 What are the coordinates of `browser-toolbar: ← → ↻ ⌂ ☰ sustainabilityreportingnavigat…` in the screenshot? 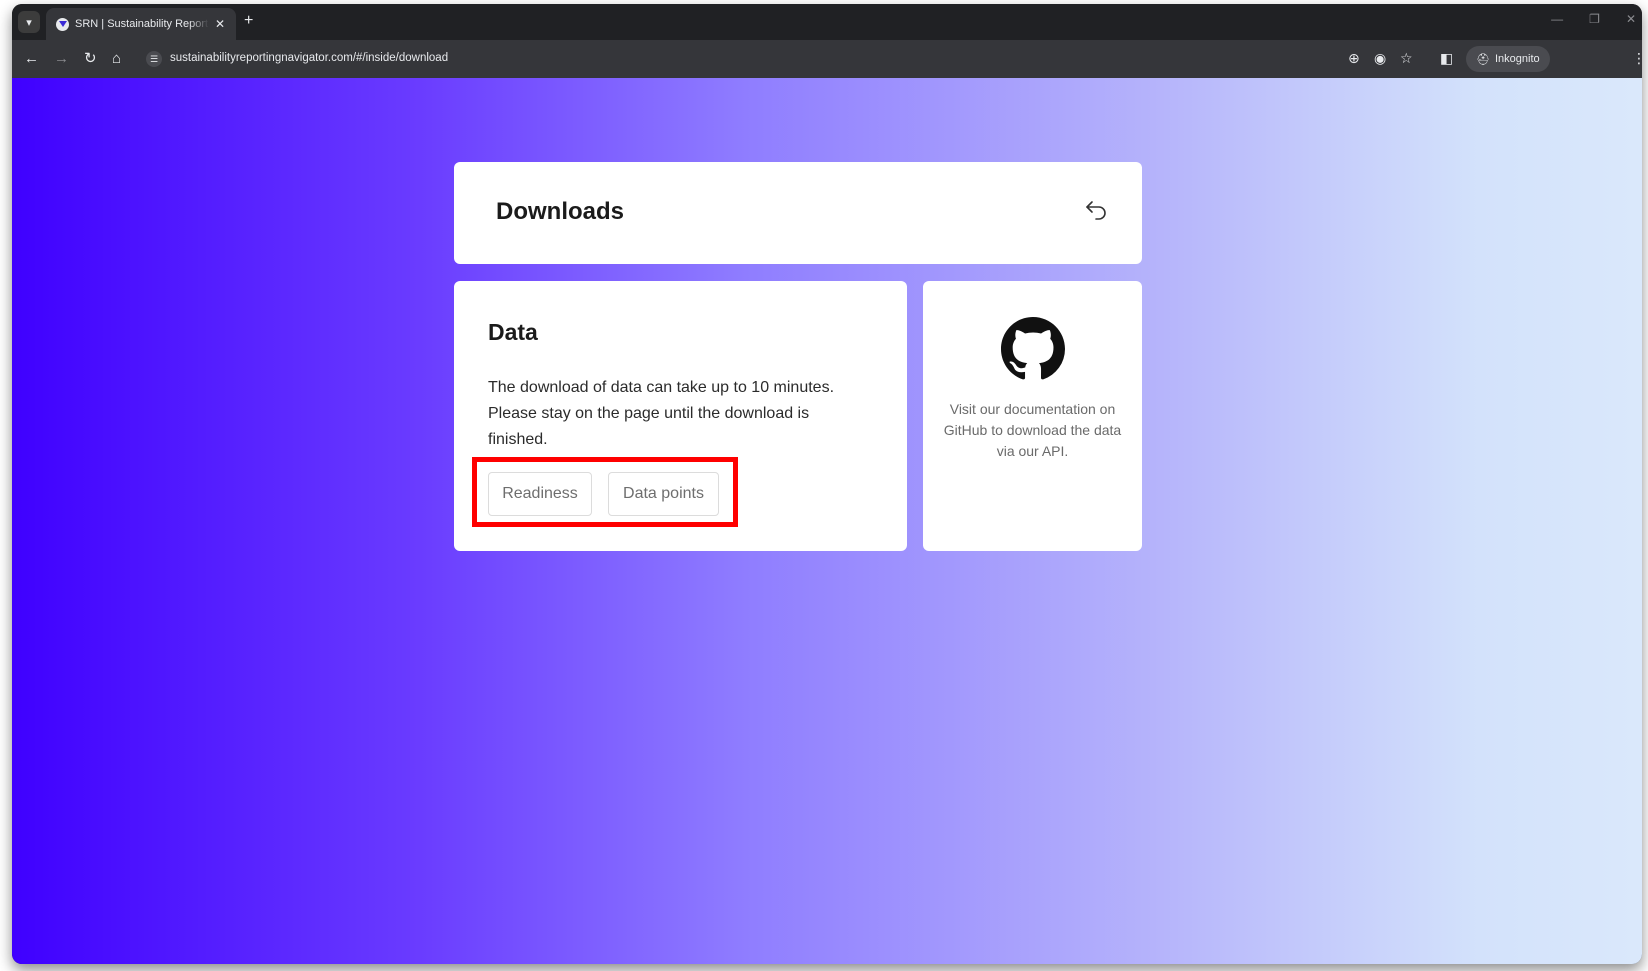 It's located at (827, 59).